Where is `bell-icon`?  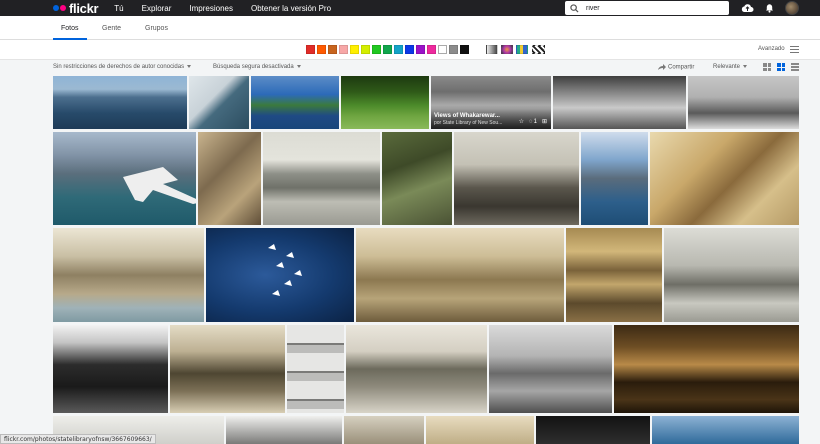
bell-icon is located at coordinates (769, 8).